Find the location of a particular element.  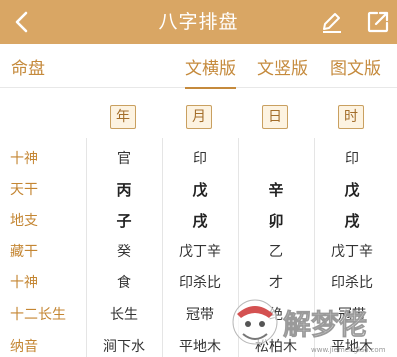

row-label-canggan: 藏干 is located at coordinates (24, 252).